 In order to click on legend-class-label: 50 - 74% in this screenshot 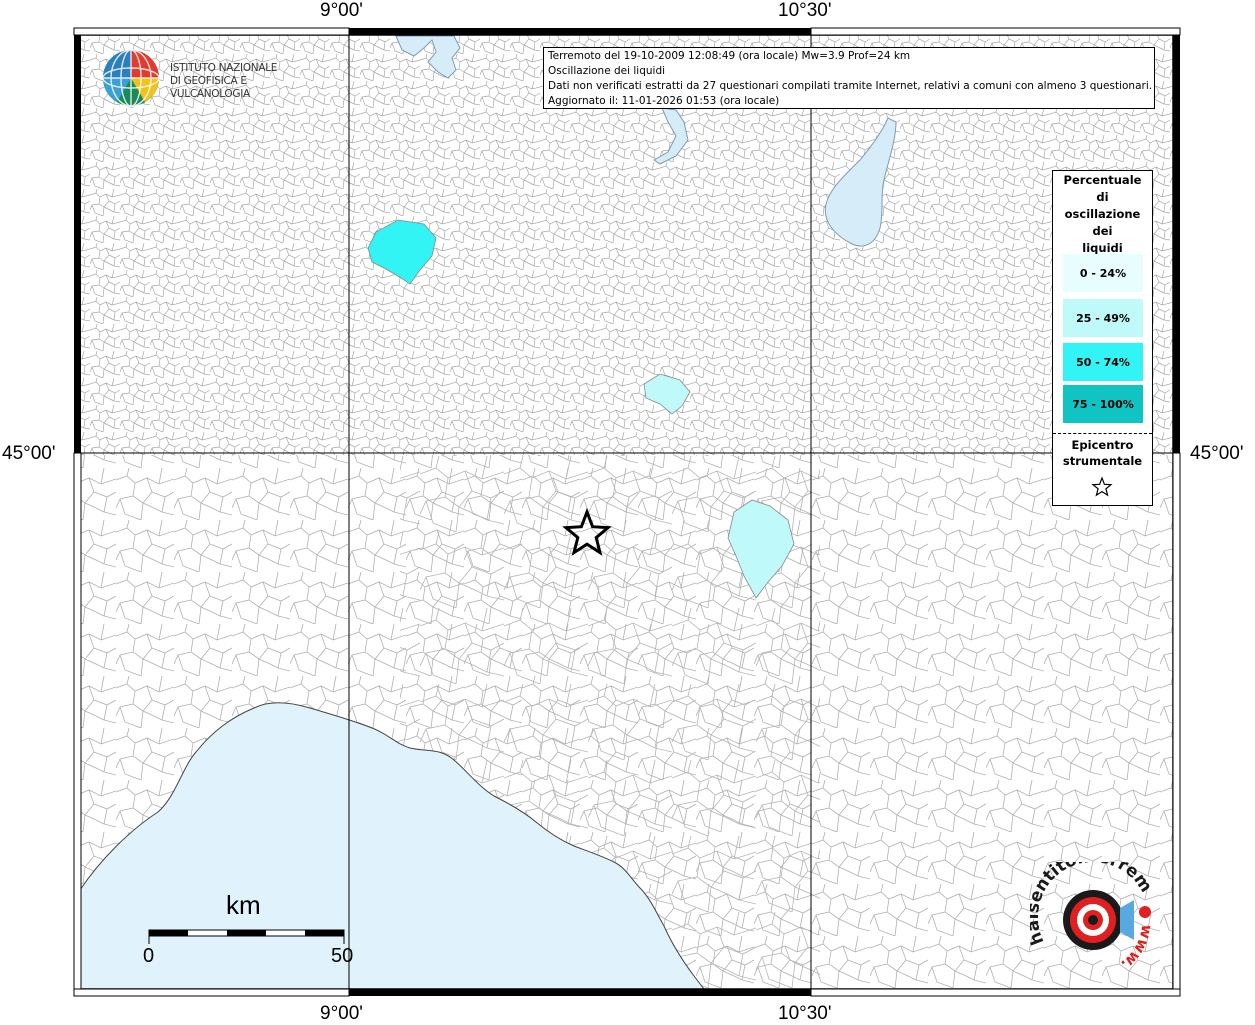, I will do `click(1103, 362)`.